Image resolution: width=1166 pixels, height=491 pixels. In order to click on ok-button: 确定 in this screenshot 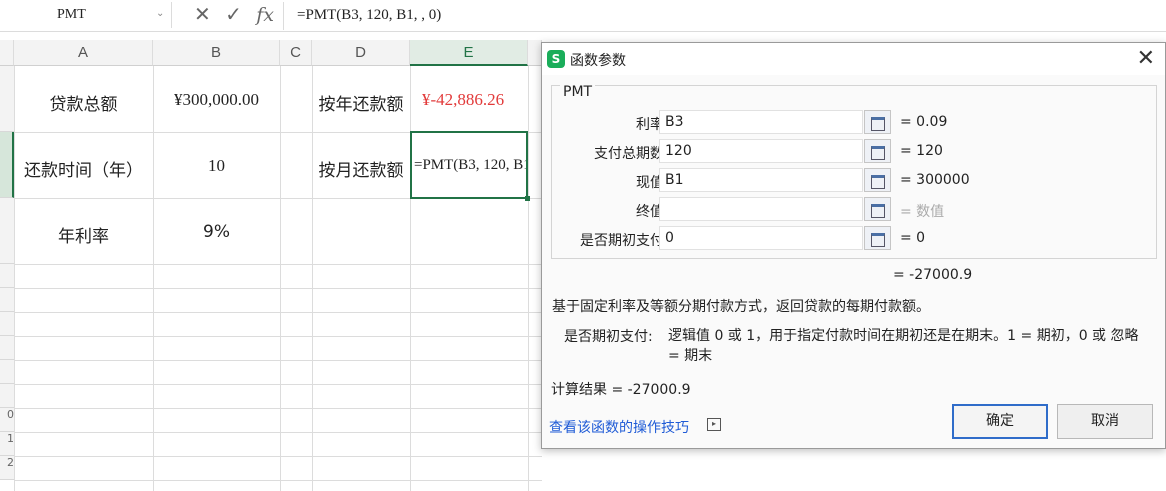, I will do `click(1000, 421)`.